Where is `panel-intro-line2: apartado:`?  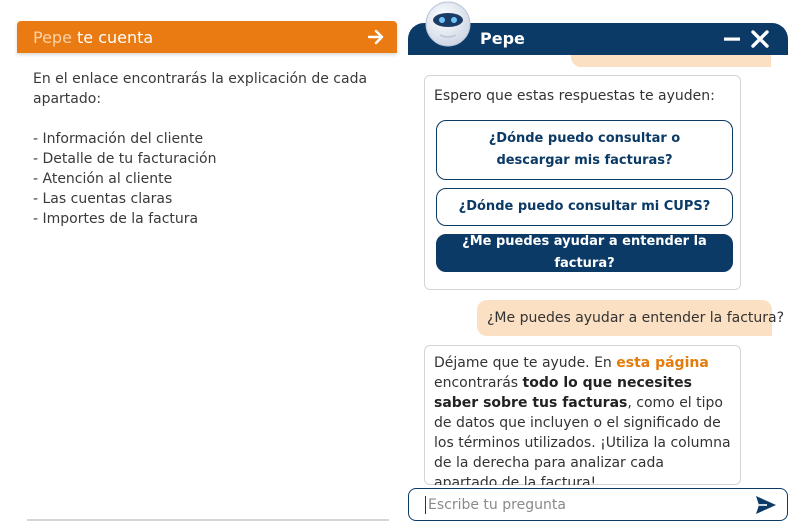 panel-intro-line2: apartado: is located at coordinates (67, 99).